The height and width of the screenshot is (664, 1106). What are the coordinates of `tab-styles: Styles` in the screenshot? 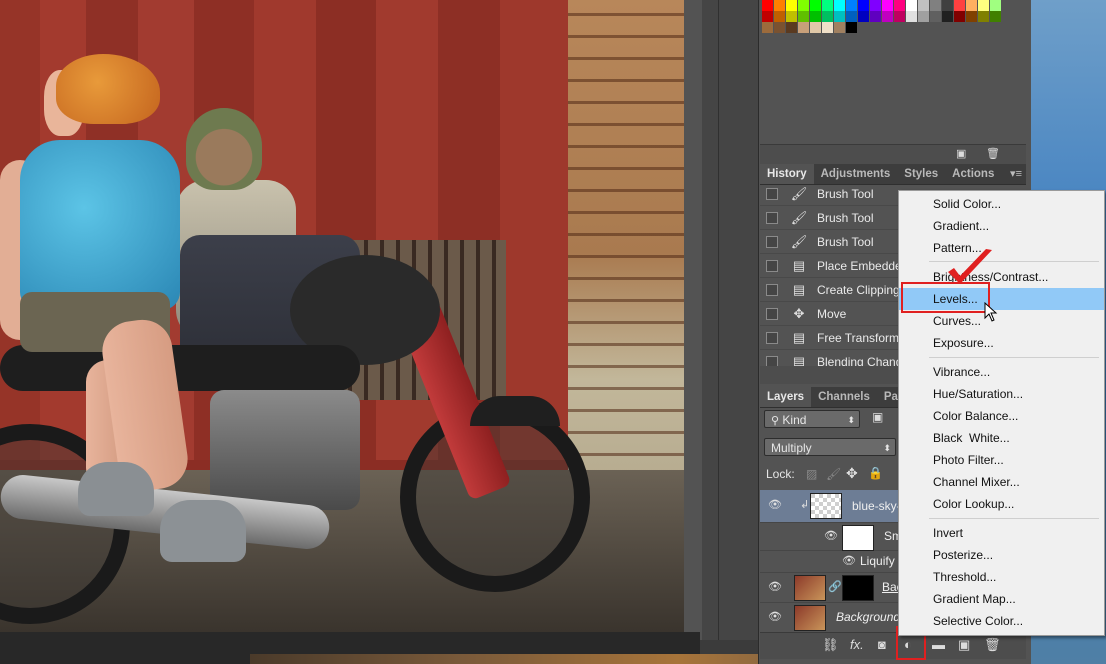 It's located at (921, 174).